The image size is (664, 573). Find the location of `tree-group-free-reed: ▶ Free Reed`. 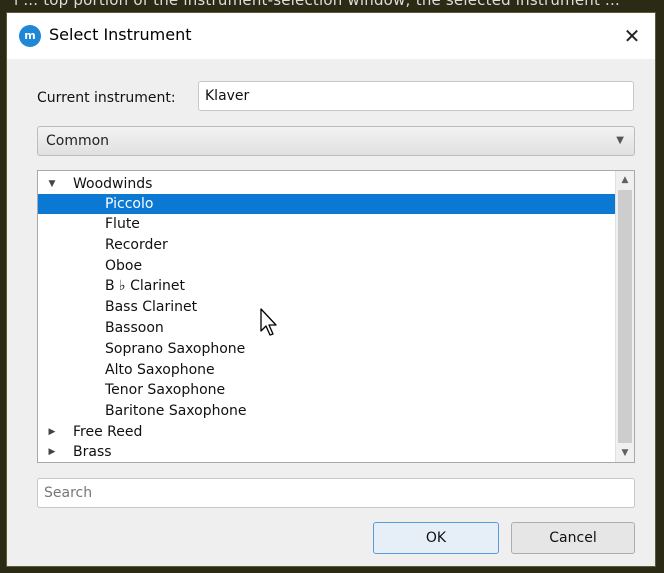

tree-group-free-reed: ▶ Free Reed is located at coordinates (327, 432).